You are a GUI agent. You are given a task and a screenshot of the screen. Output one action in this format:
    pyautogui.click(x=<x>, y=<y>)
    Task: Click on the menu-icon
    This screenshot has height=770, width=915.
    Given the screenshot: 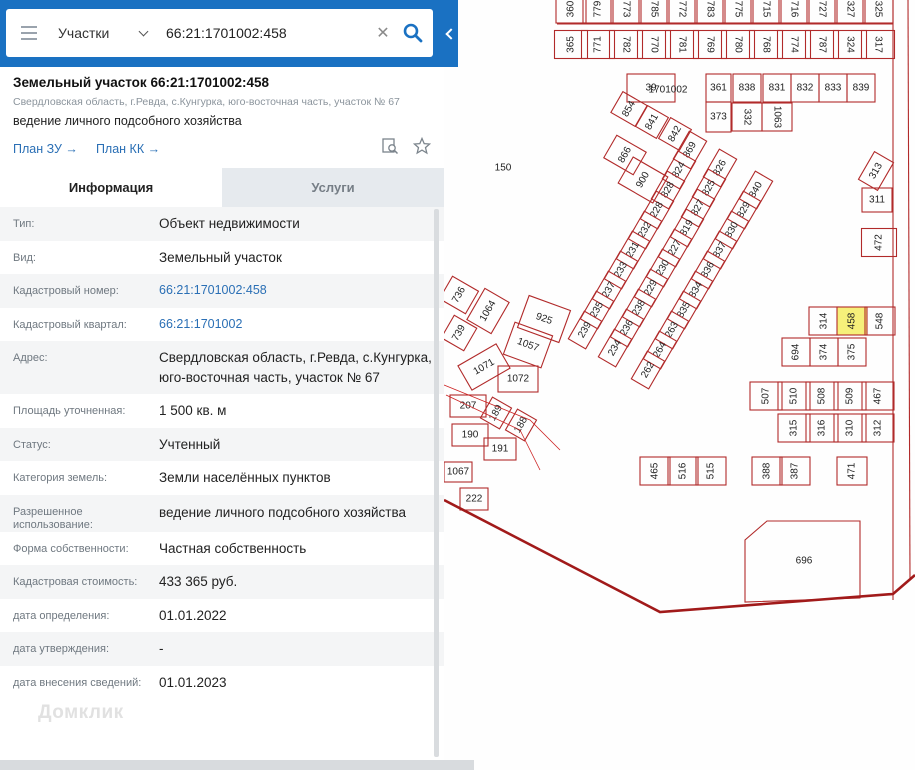 What is the action you would take?
    pyautogui.click(x=29, y=33)
    